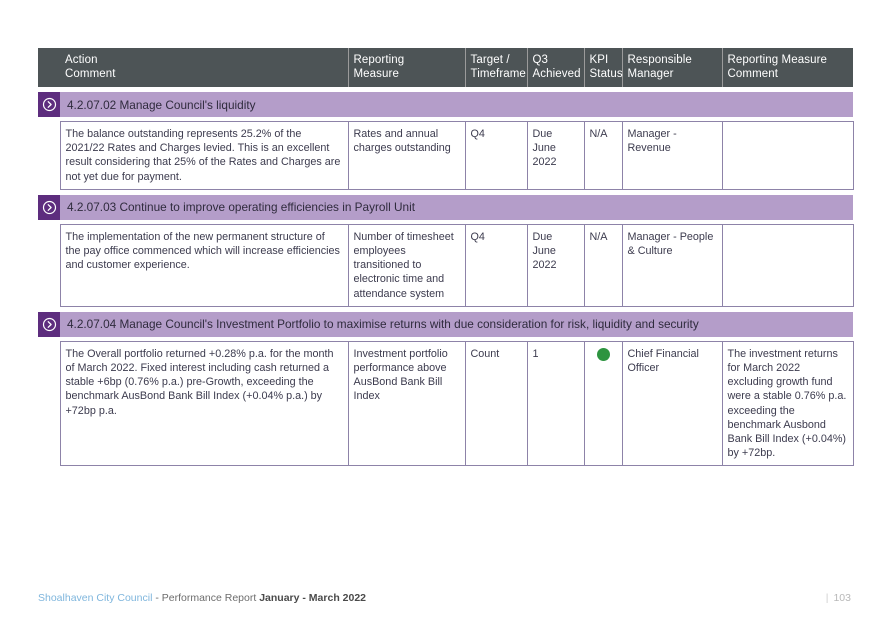 Image resolution: width=889 pixels, height=628 pixels. What do you see at coordinates (204, 67) in the screenshot?
I see `column-header-action: Action Comment` at bounding box center [204, 67].